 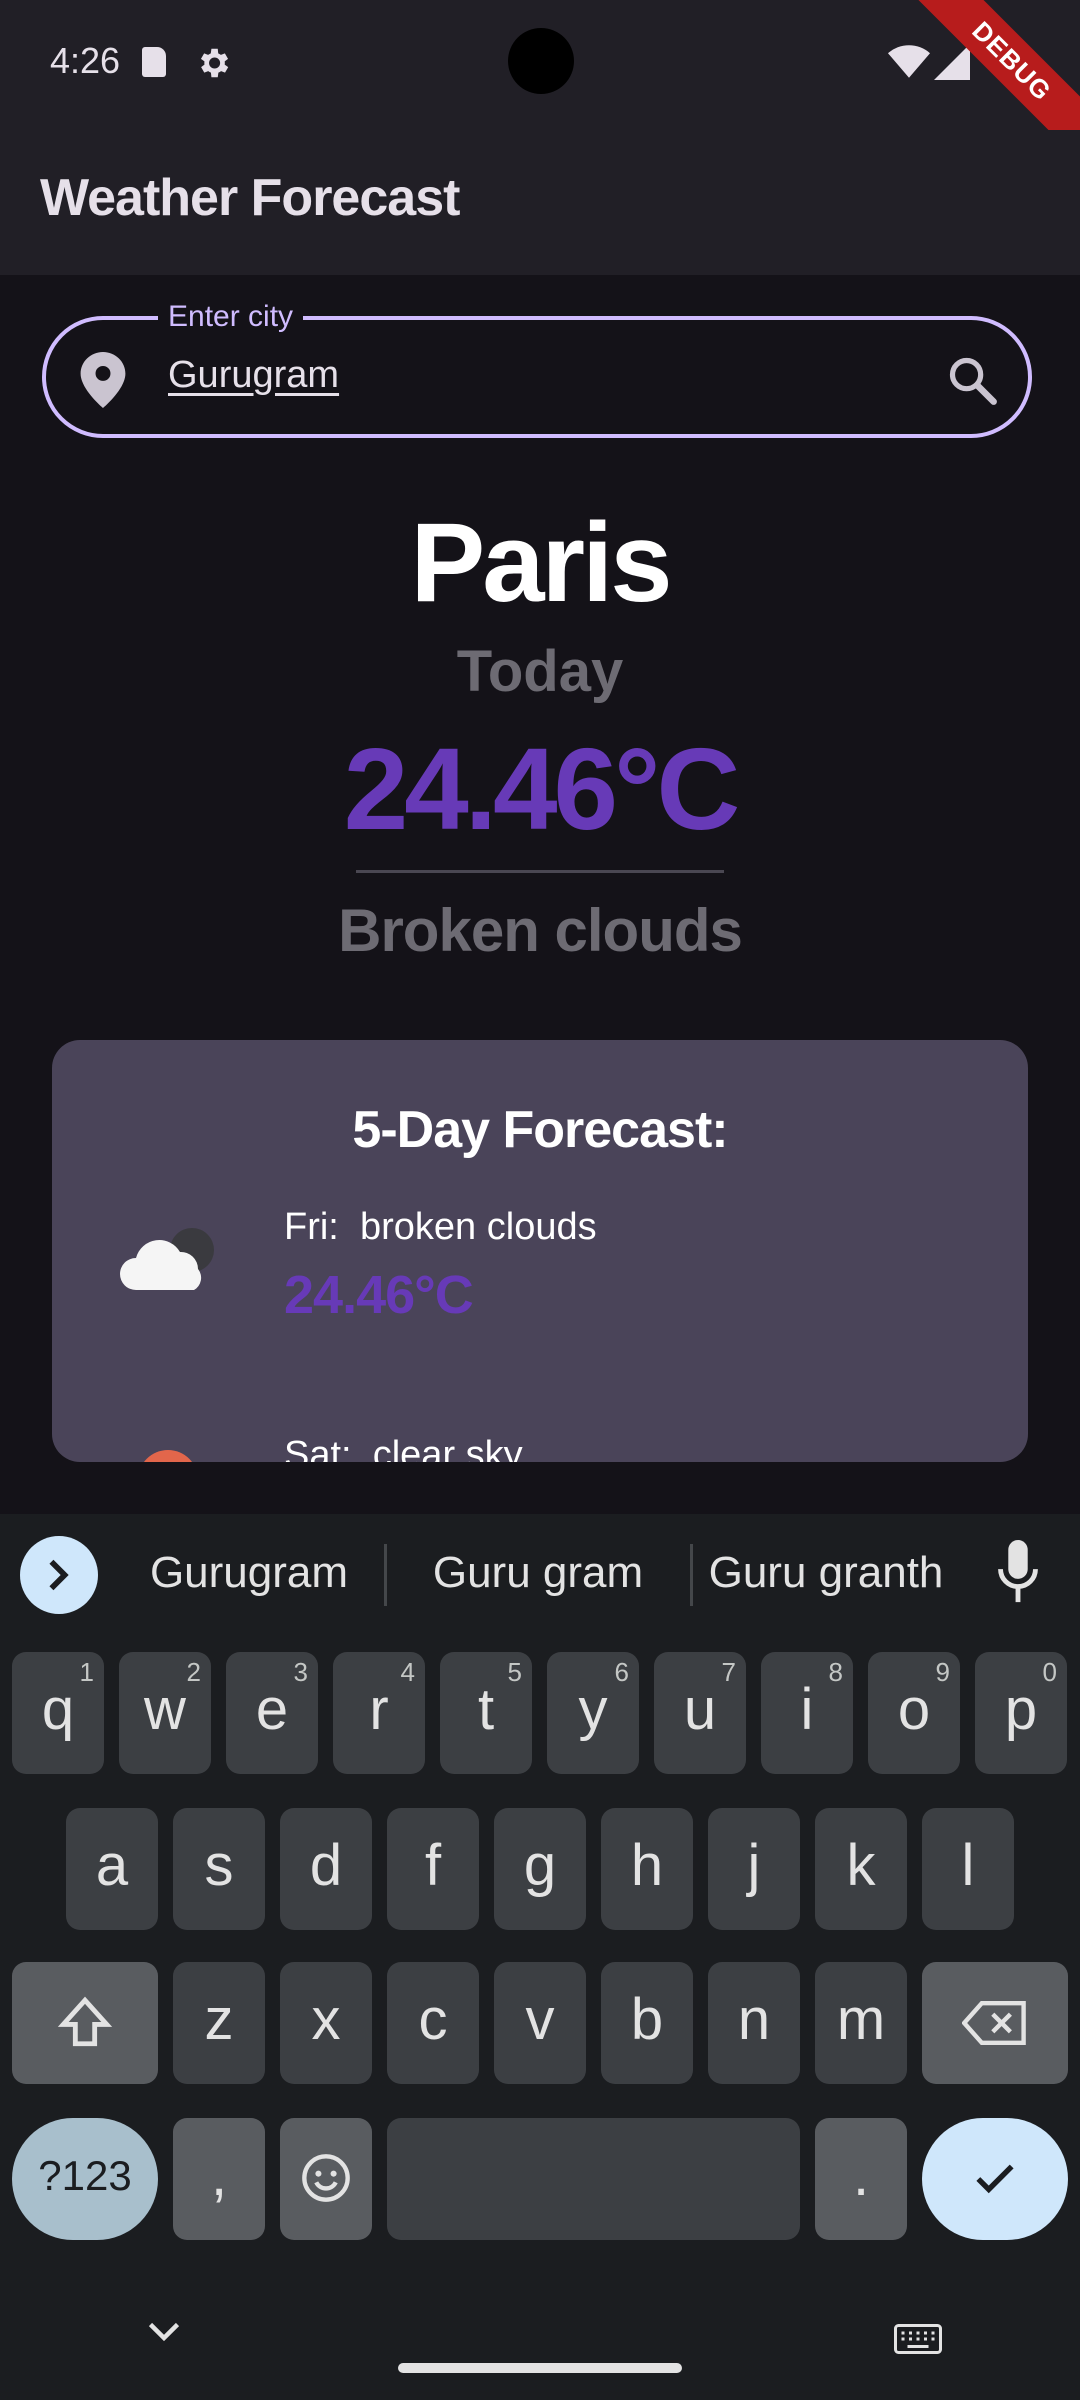 What do you see at coordinates (379, 1295) in the screenshot?
I see `forecast-temperature: 24.46°C` at bounding box center [379, 1295].